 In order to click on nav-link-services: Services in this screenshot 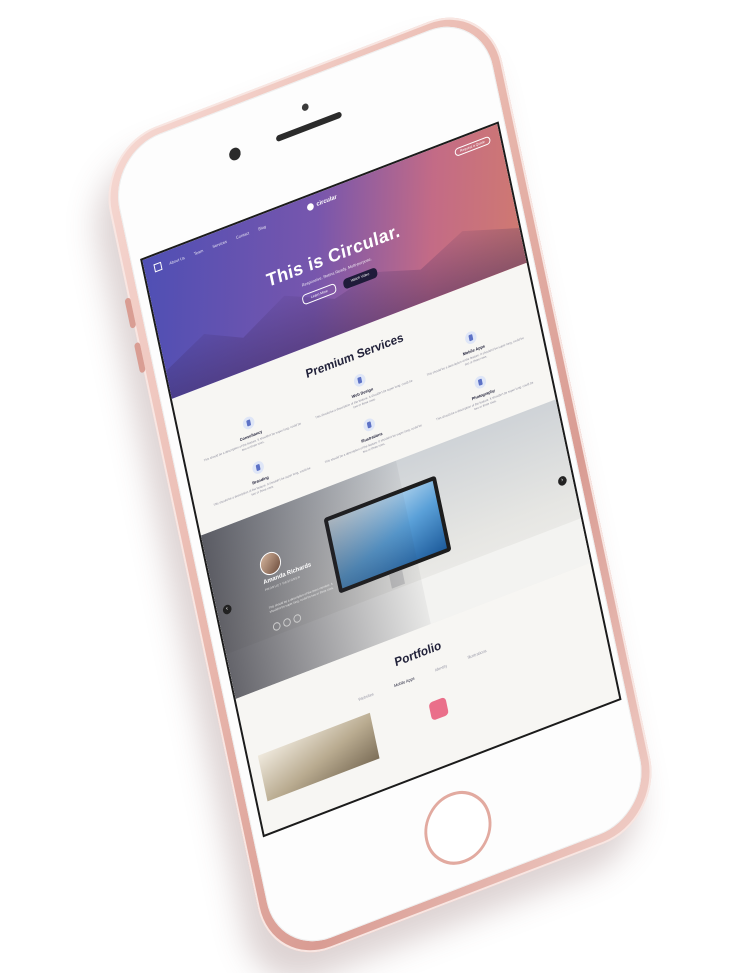, I will do `click(219, 243)`.